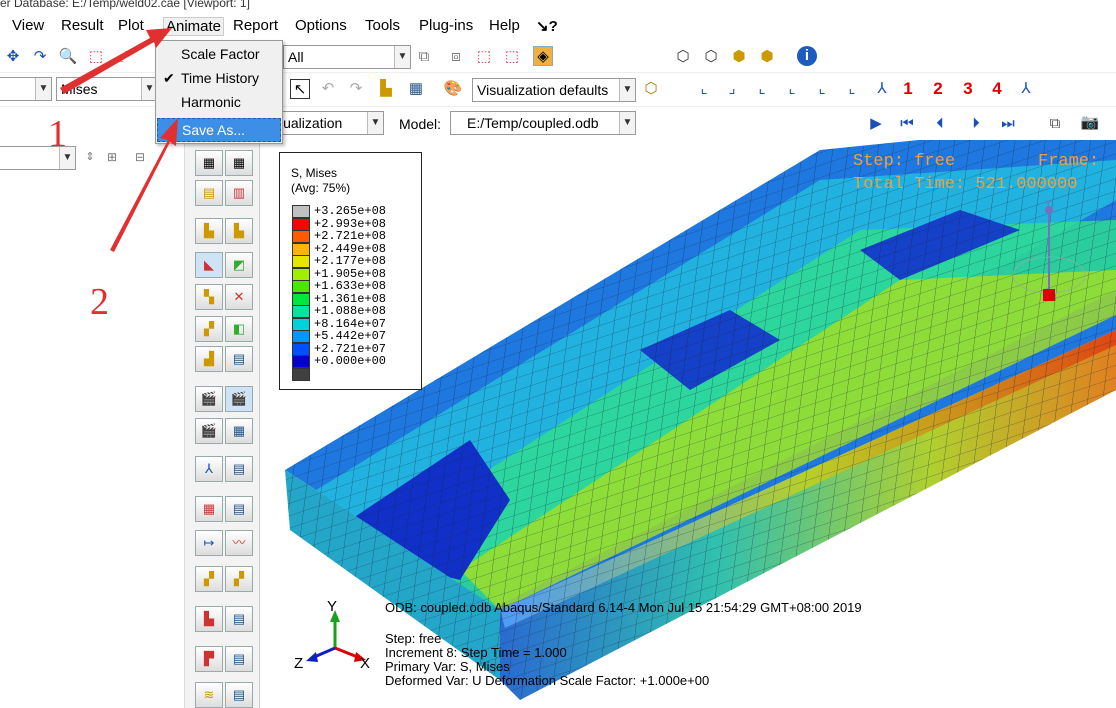  I want to click on free-body-icon: ▙, so click(209, 619).